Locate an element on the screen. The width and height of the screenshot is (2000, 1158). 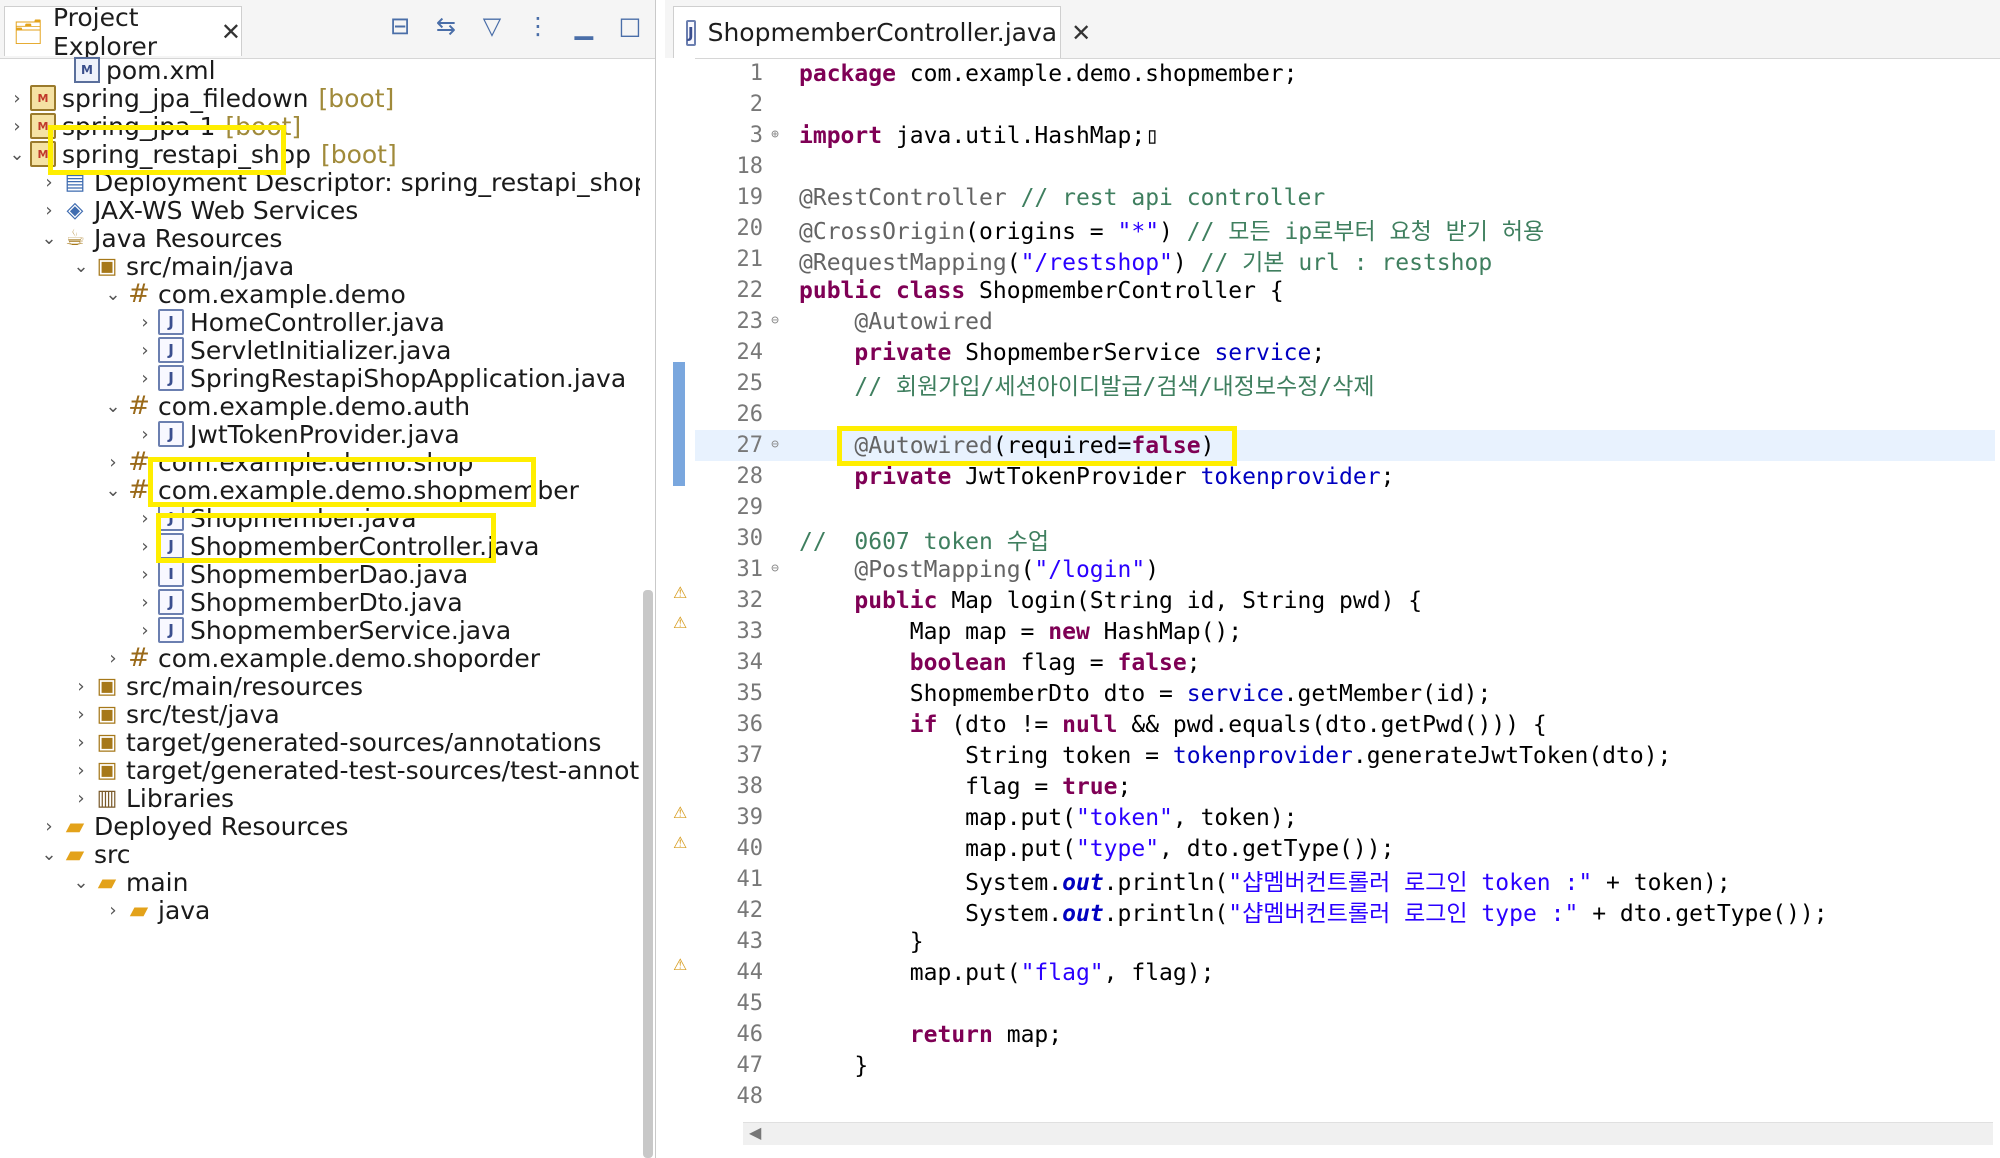
maximize-icon: □ is located at coordinates (630, 26).